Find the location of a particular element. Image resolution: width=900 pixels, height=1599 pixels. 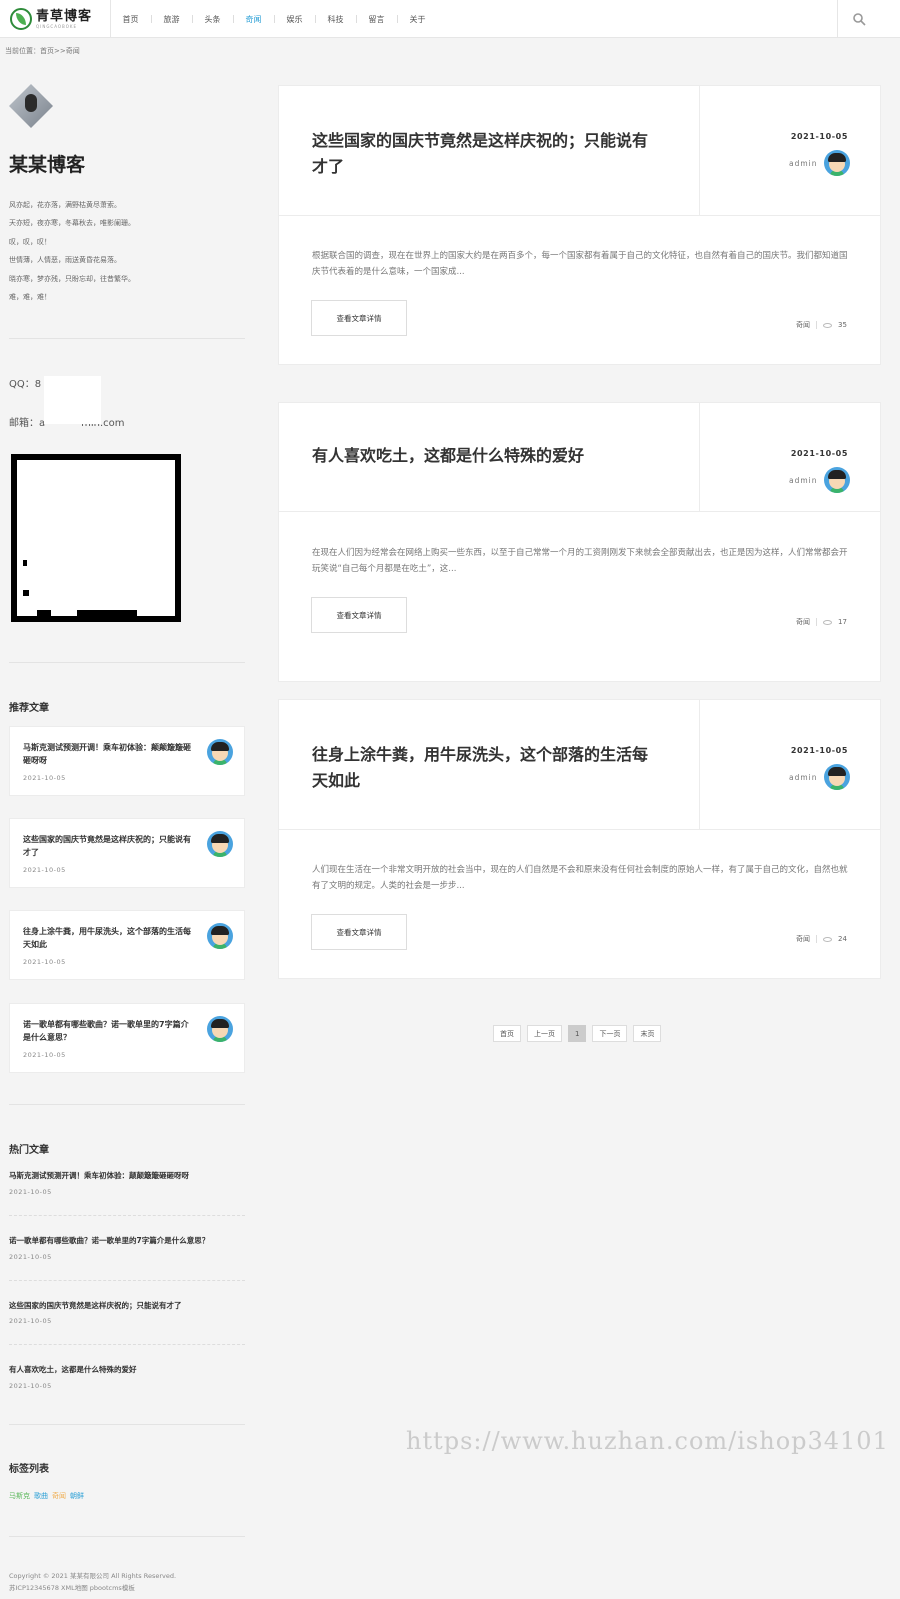

watermark-text: https://www.huzhan.com/ishop34101 is located at coordinates (647, 1441).